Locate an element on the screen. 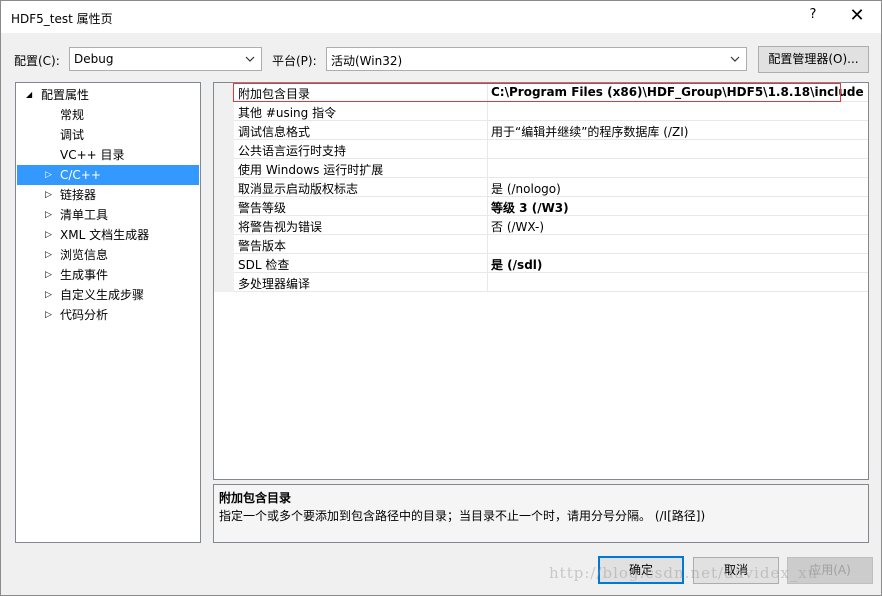 The width and height of the screenshot is (882, 596). property-row-debug-info-format: 调试信息格式 用于“编辑并继续”的程序数据库 (/ZI) is located at coordinates (541, 130).